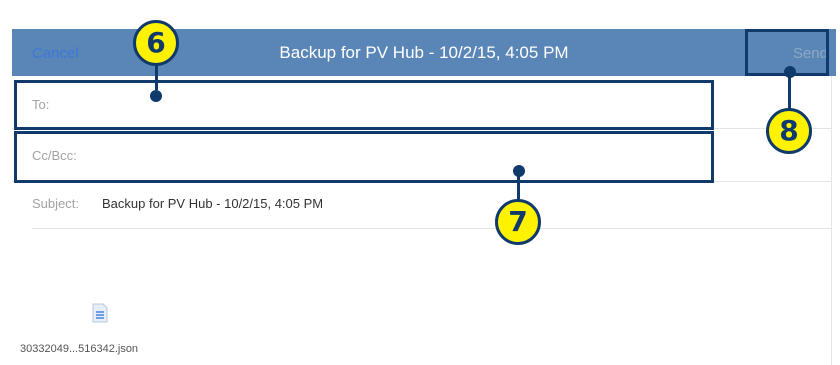 The width and height of the screenshot is (840, 365). I want to click on attachment-filename: 30332049...516342.json, so click(79, 349).